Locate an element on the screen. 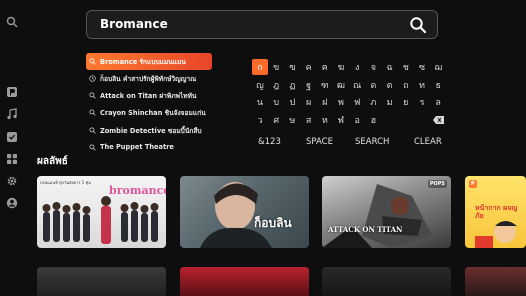 This screenshot has width=526, height=296. keyboard-key: ฝ is located at coordinates (325, 102).